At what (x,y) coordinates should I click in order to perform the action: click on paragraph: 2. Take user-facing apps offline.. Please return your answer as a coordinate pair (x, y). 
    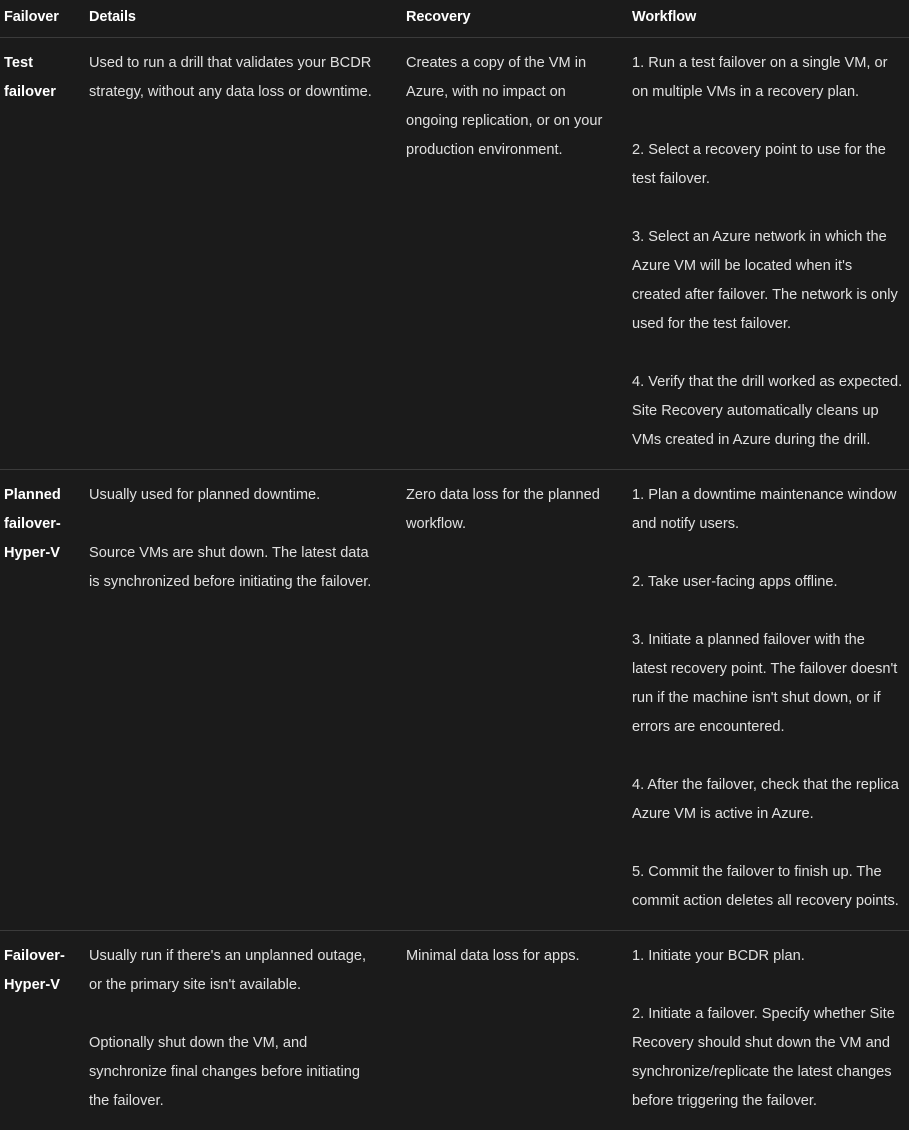
    Looking at the image, I should click on (767, 582).